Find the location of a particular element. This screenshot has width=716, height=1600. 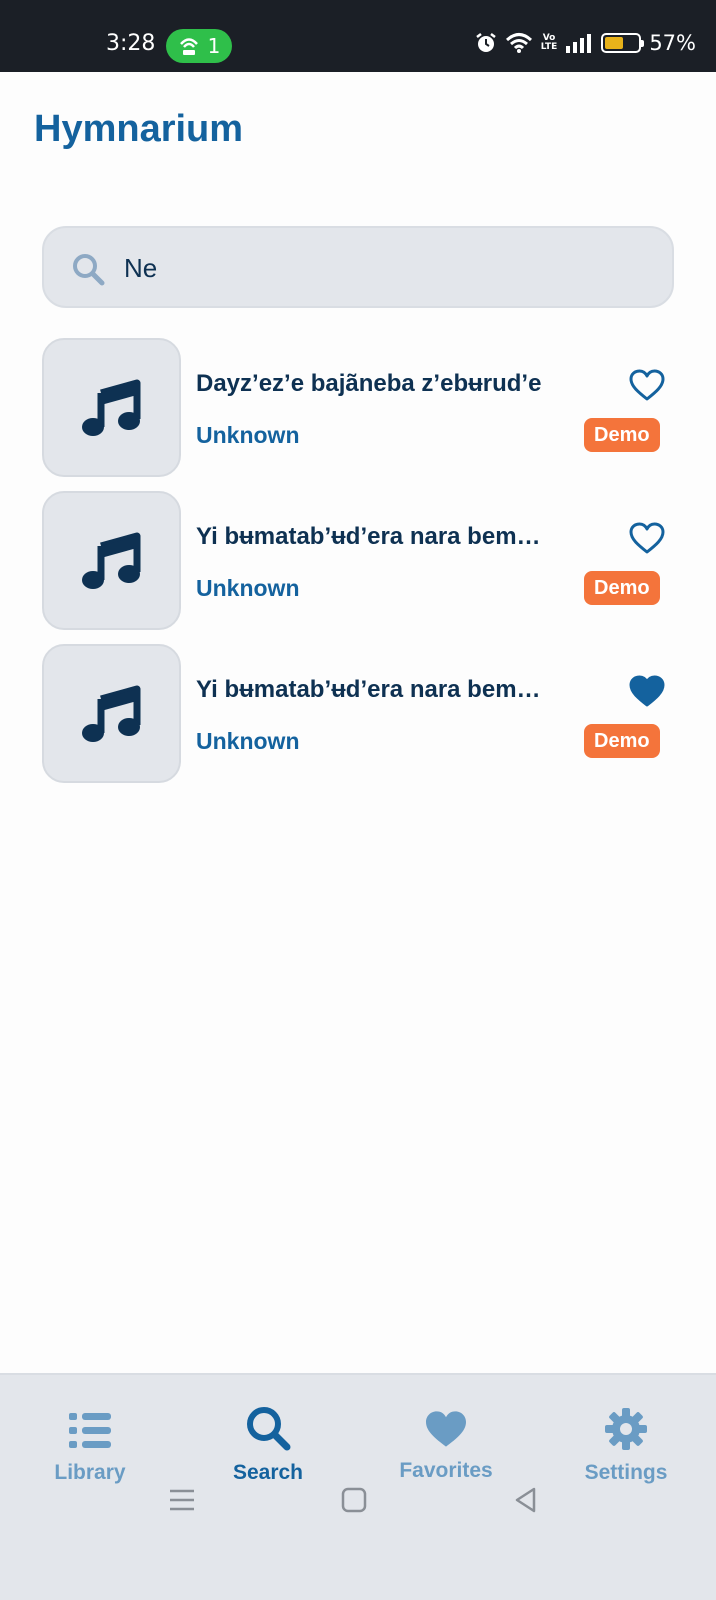

hotspot-count: 1 is located at coordinates (214, 46).